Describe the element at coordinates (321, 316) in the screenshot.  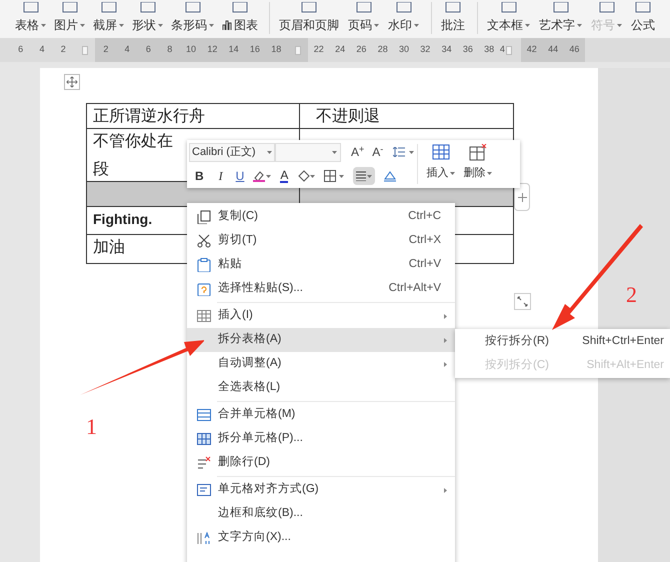
I see `menu-item: 插入(I)` at that location.